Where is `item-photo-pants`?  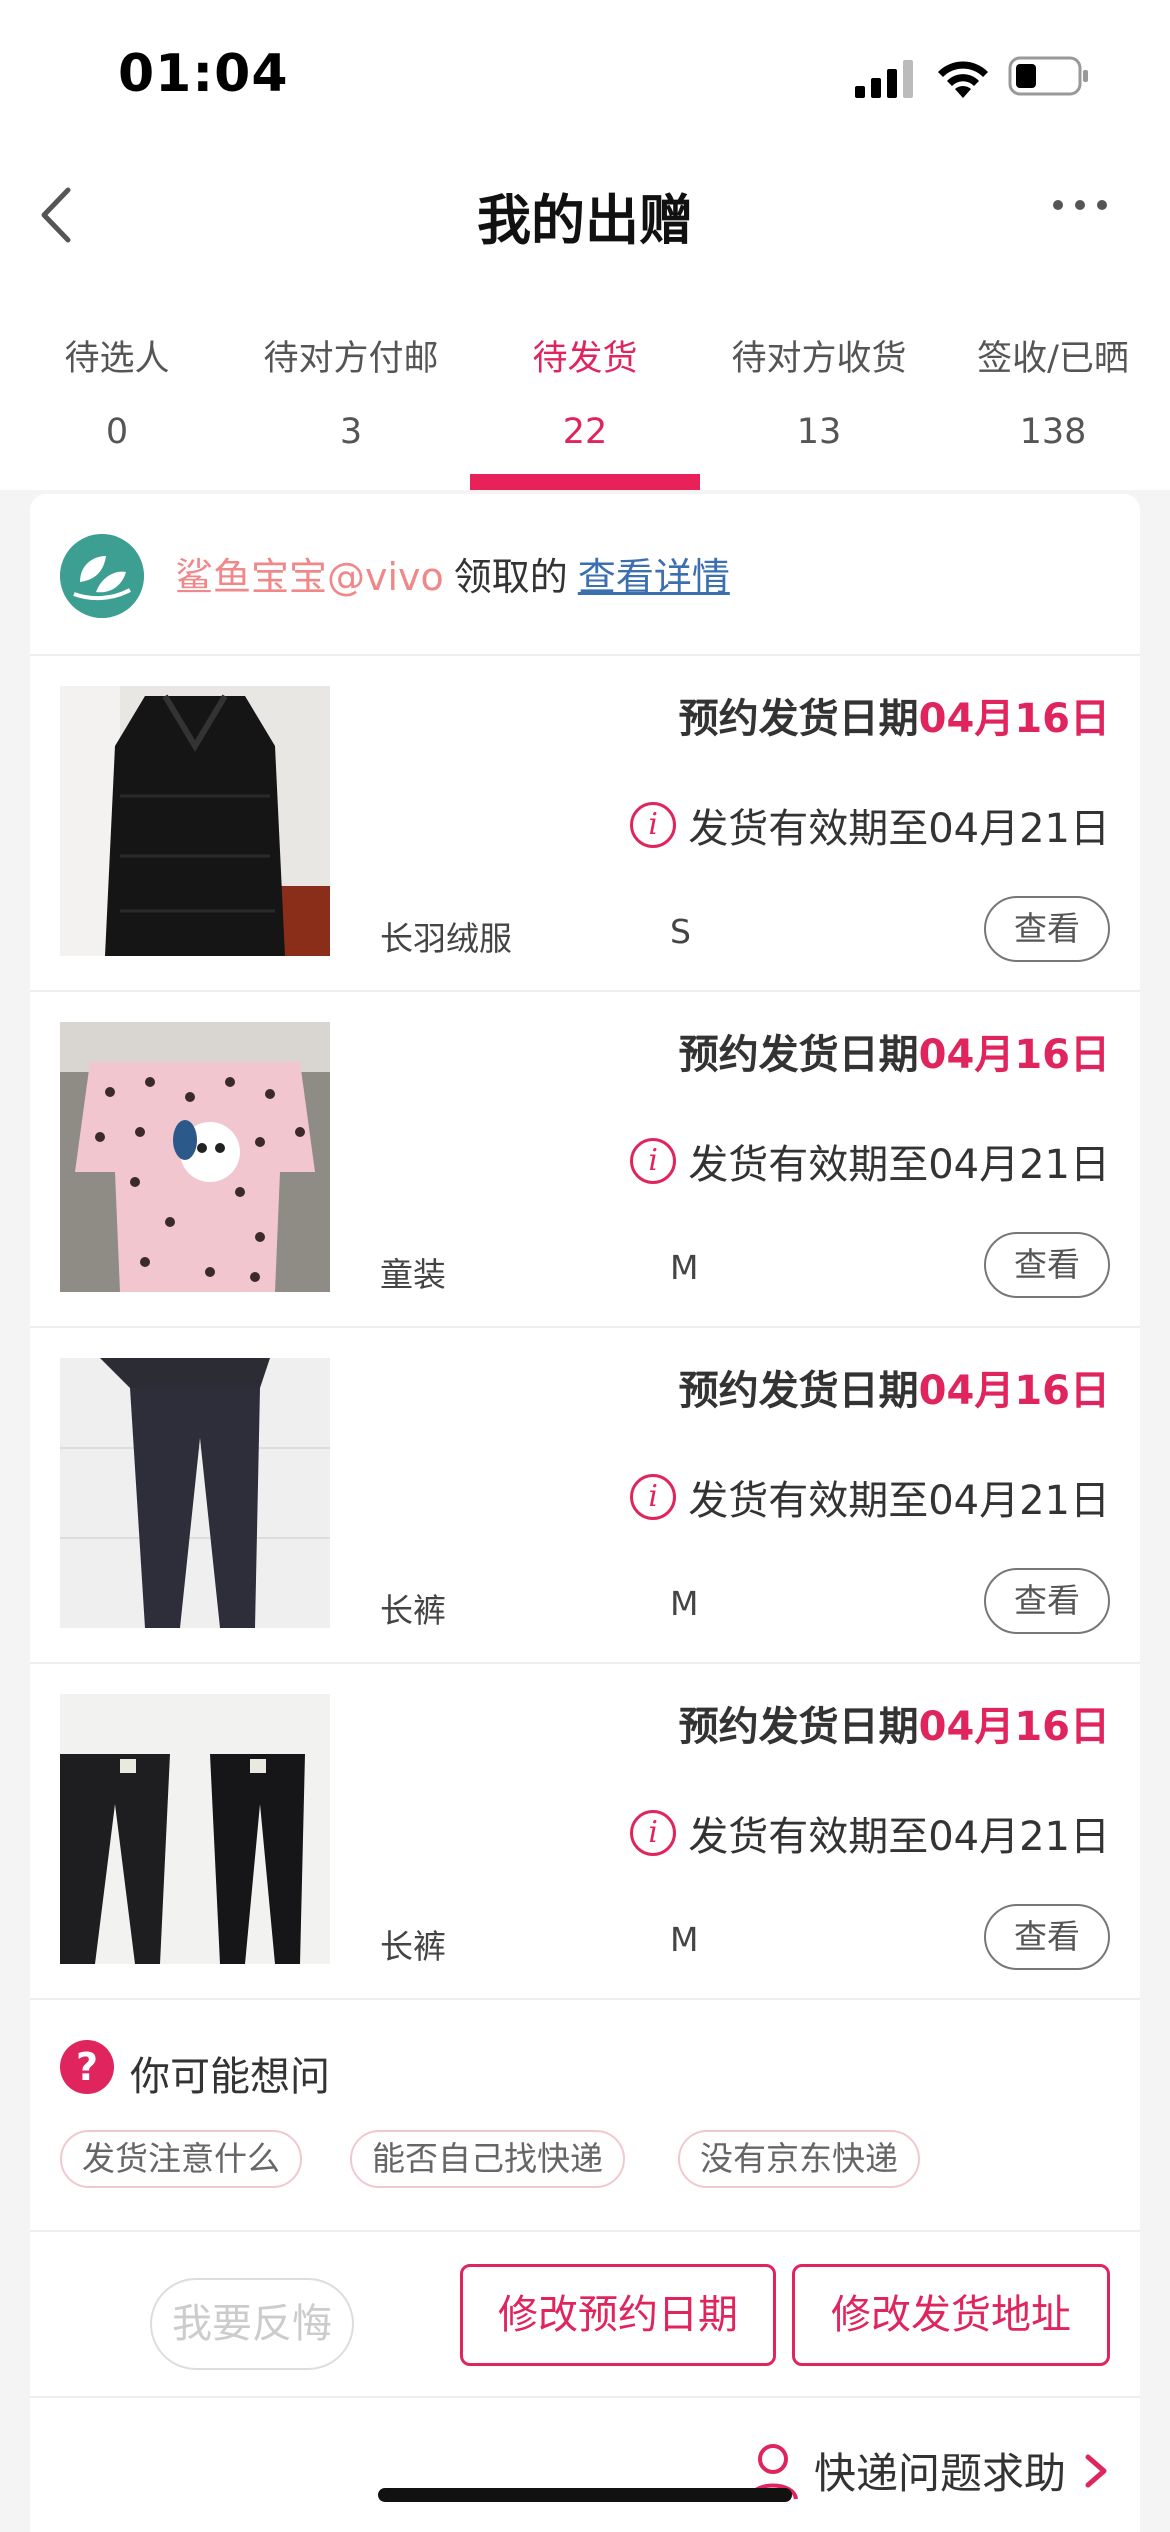
item-photo-pants is located at coordinates (195, 1493).